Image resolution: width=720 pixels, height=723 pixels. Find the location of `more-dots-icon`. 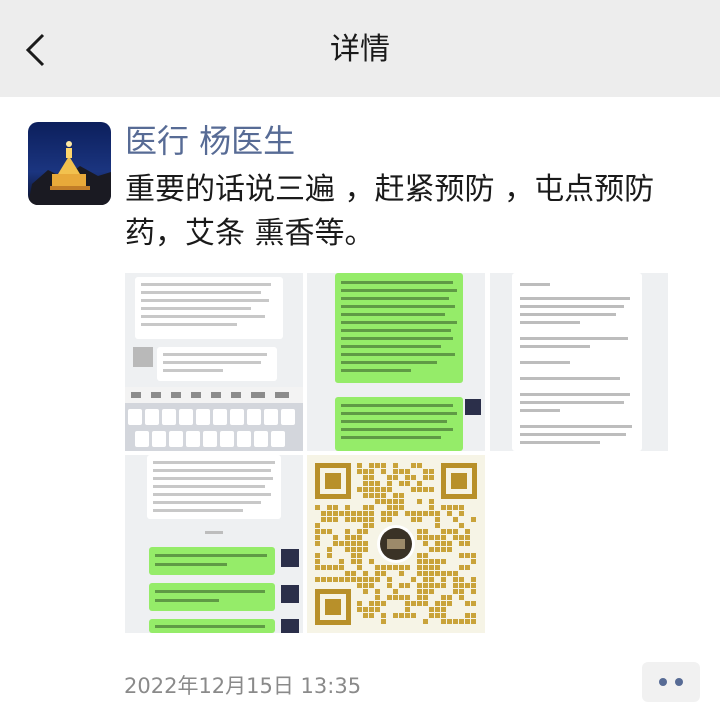

more-dots-icon is located at coordinates (663, 682).